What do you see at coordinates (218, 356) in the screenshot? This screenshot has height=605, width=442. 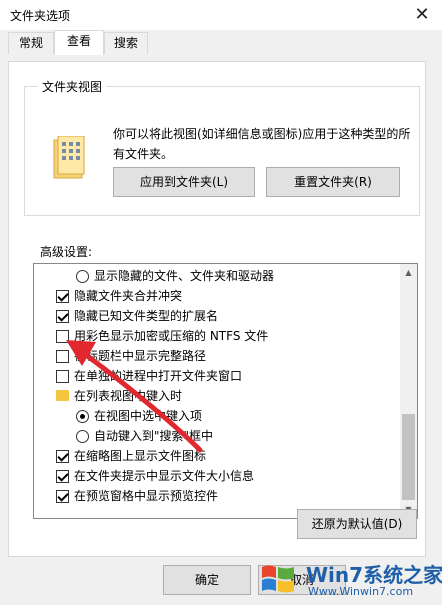 I see `list-item: 在标题栏中显示完整路径` at bounding box center [218, 356].